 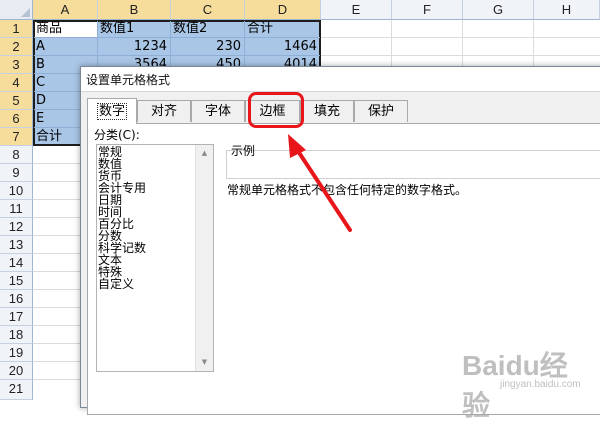 What do you see at coordinates (320, 183) in the screenshot?
I see `annotation-arrow-icon` at bounding box center [320, 183].